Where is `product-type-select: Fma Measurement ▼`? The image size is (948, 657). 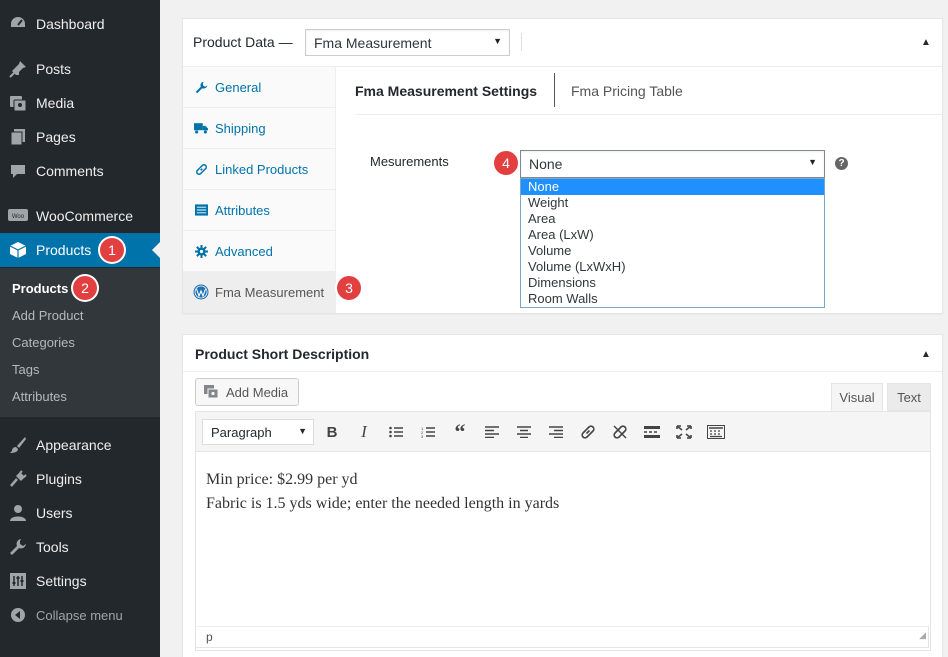
product-type-select: Fma Measurement ▼ is located at coordinates (407, 42).